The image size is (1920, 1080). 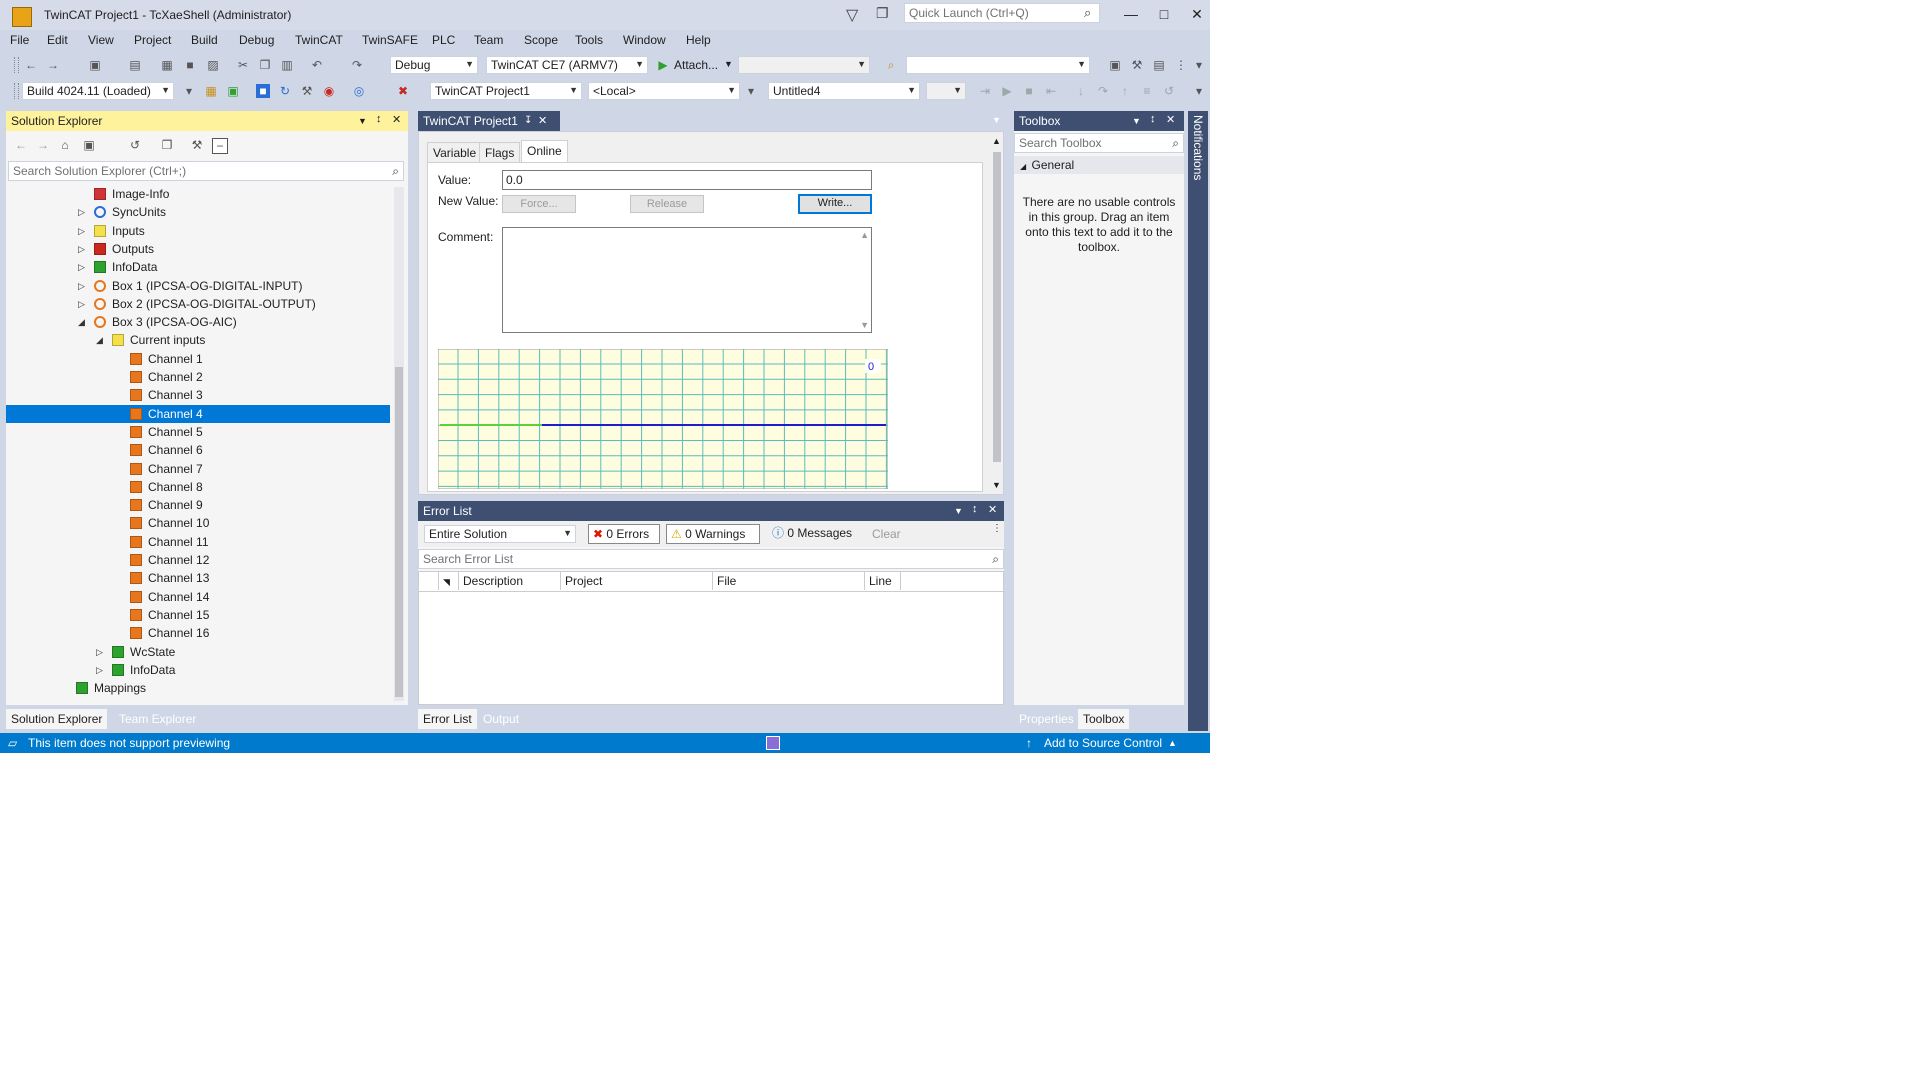 What do you see at coordinates (89, 145) in the screenshot?
I see `switch-views-icon: ▣` at bounding box center [89, 145].